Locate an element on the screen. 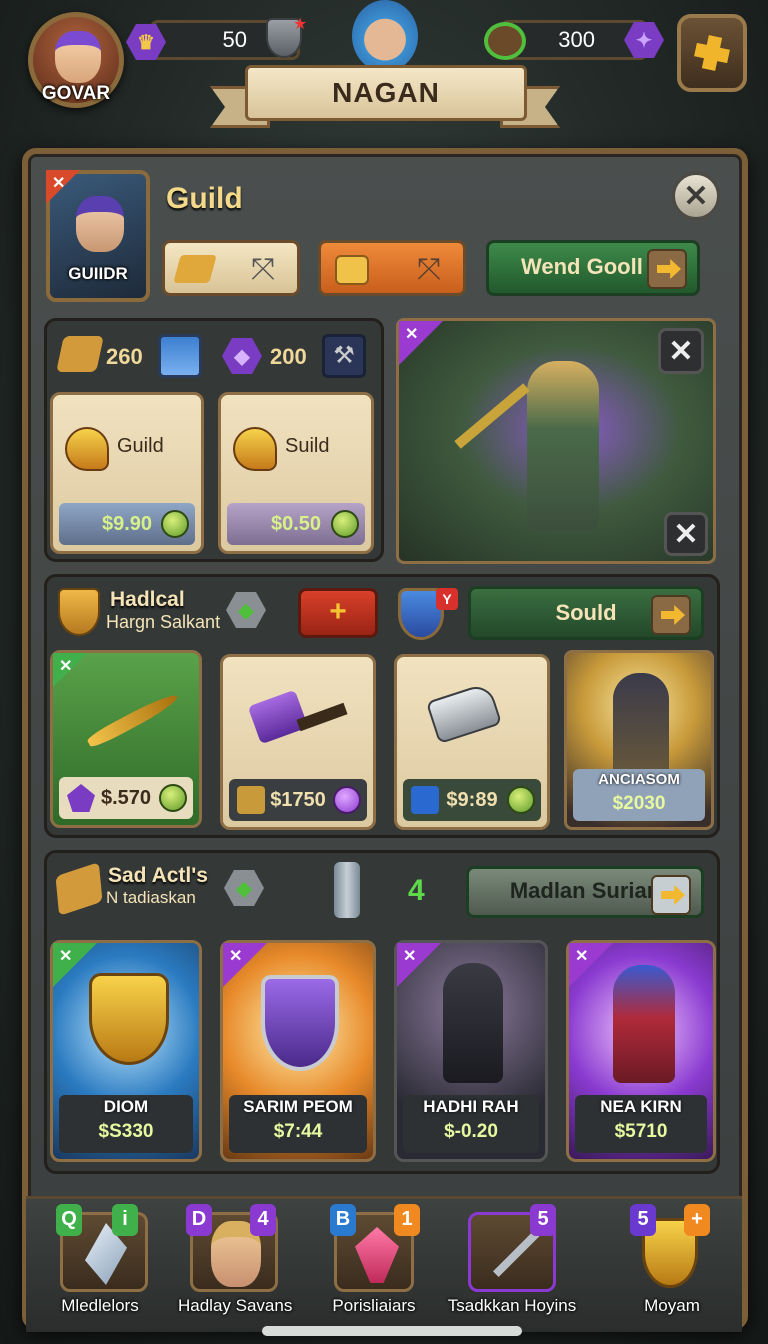 Image resolution: width=768 pixels, height=1344 pixels. price-row: $1750 is located at coordinates (298, 800).